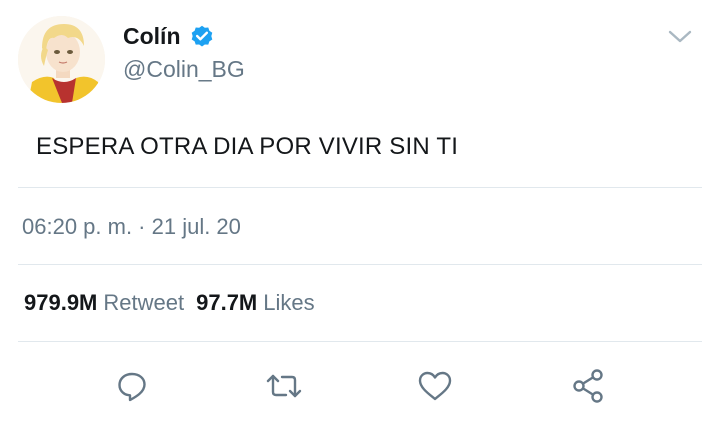  I want to click on retweet-label: Retweet, so click(143, 303).